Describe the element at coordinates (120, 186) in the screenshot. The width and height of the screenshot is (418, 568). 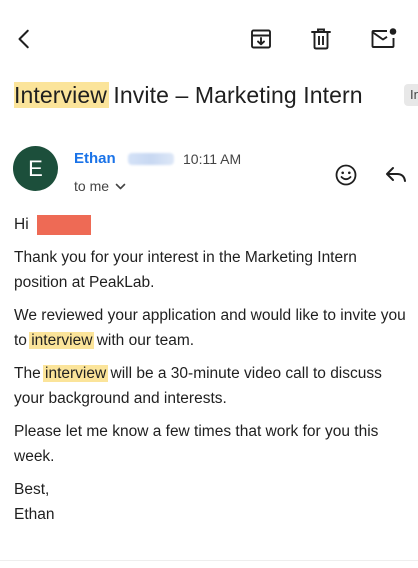
I see `chevron-down-icon` at that location.